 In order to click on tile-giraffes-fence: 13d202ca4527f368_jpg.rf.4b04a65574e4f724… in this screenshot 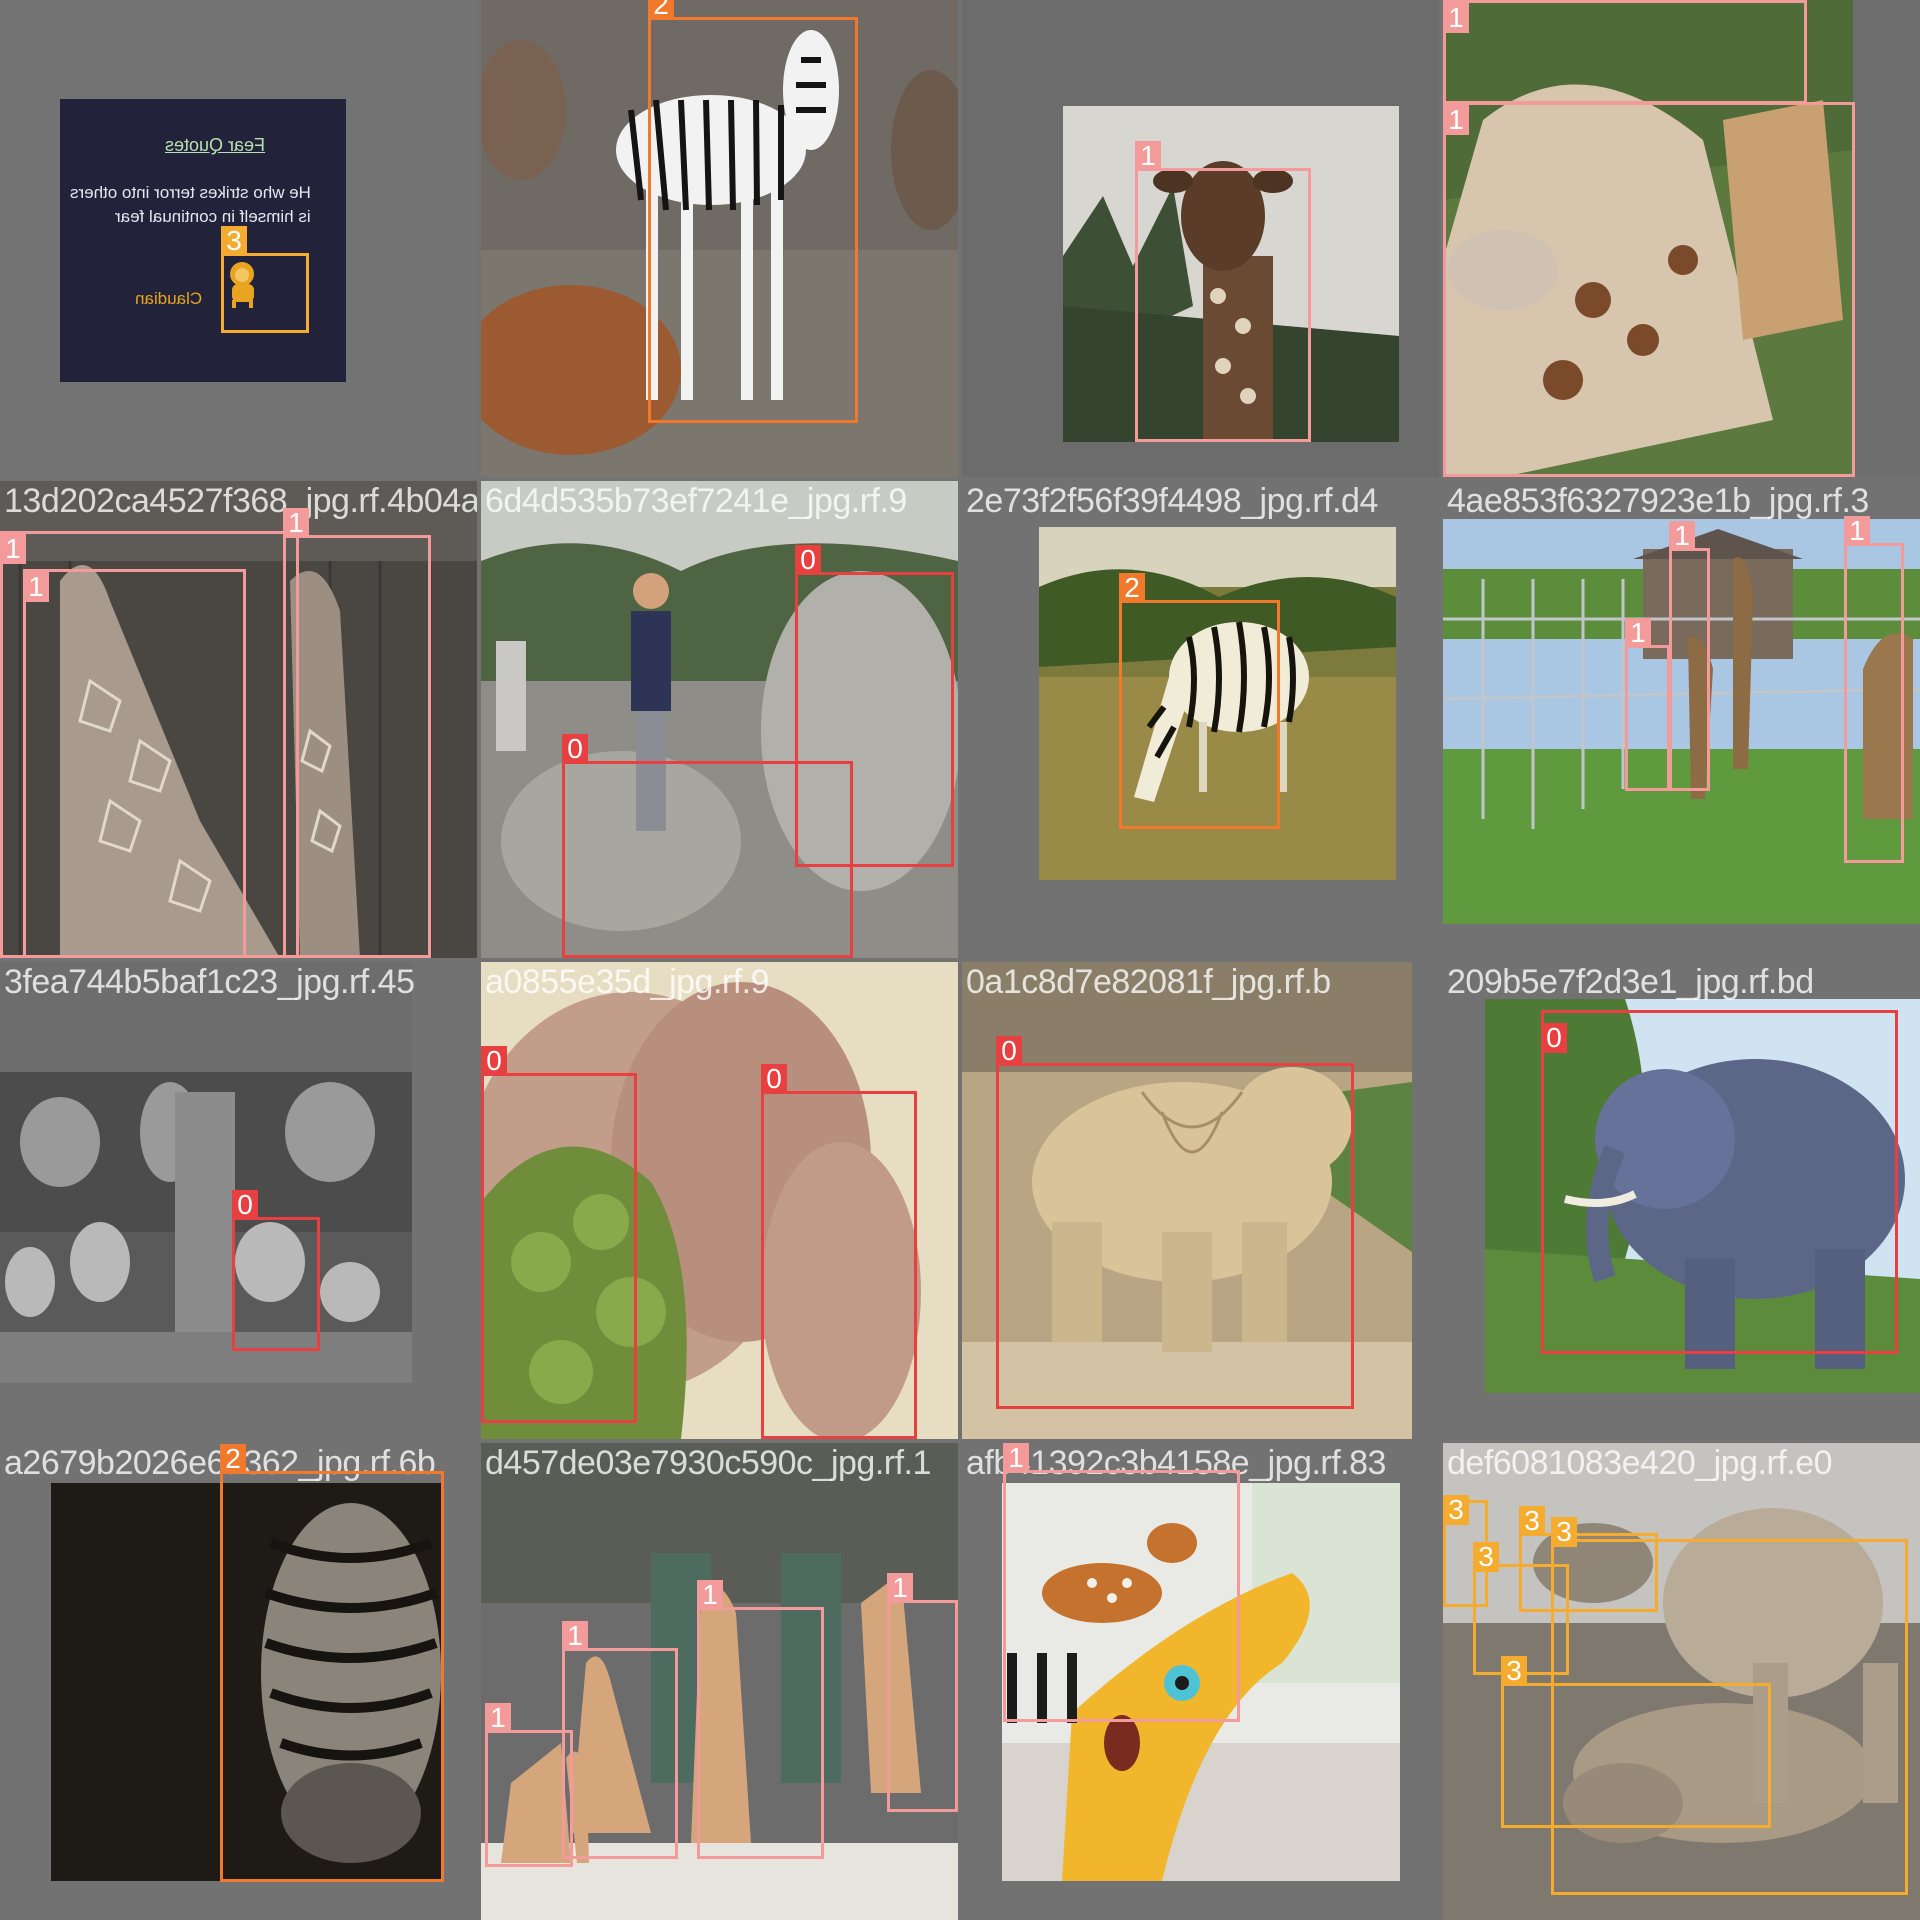, I will do `click(238, 719)`.